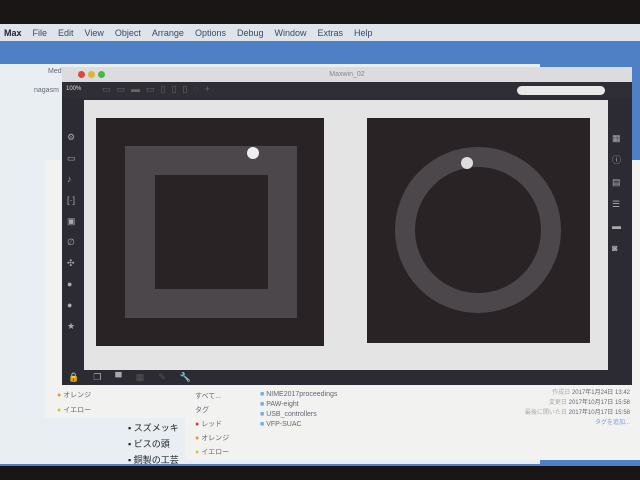 This screenshot has height=480, width=640. I want to click on left-sidebar: ⚙ ▭ ♪ [·] ▣ ∅ ✣ ● ● ★, so click(71, 232).